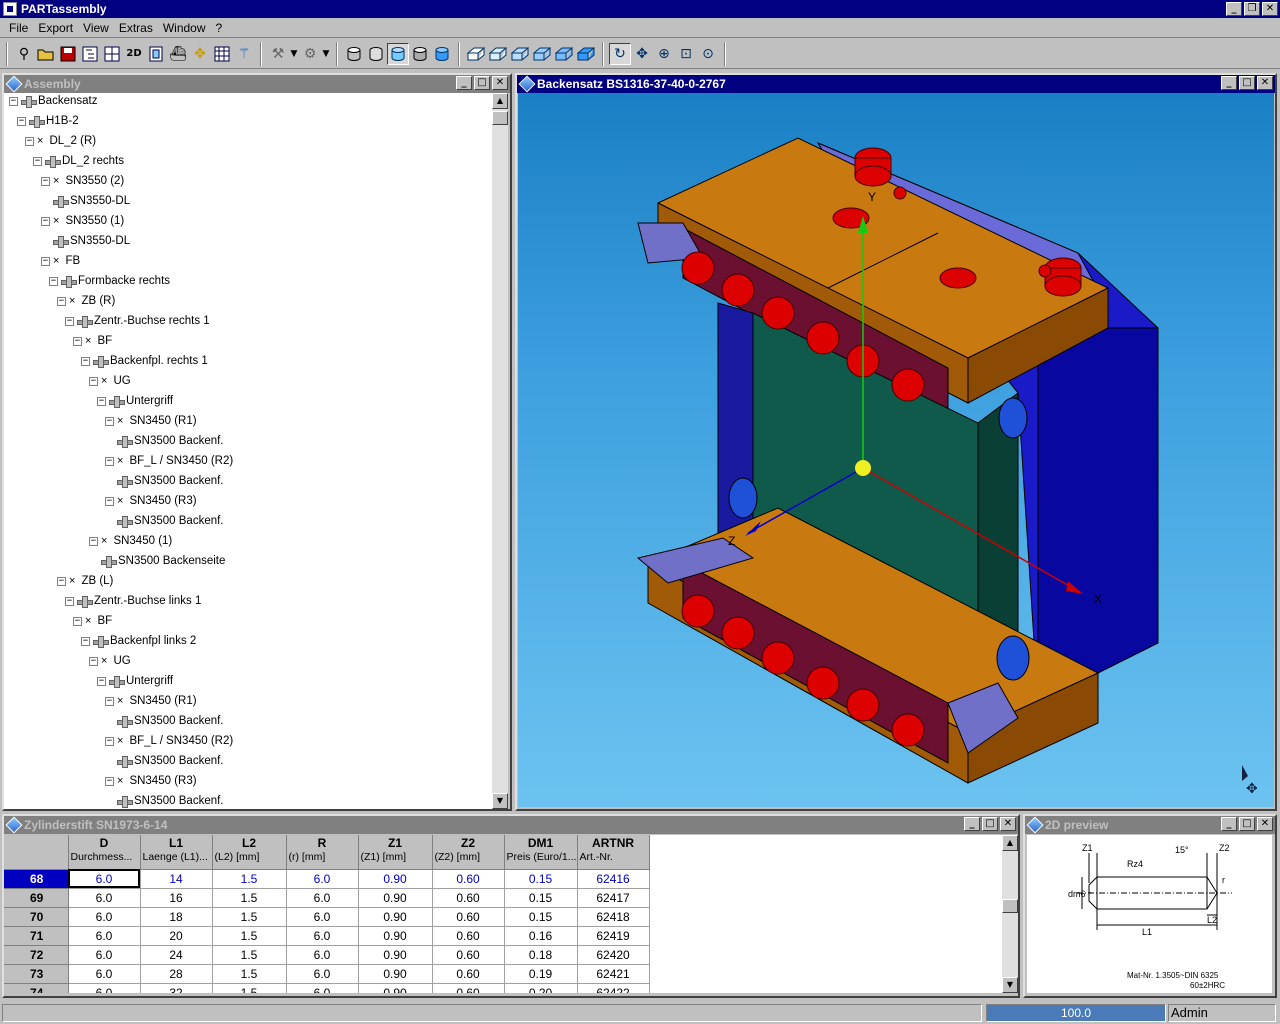 The height and width of the screenshot is (1024, 1280). Describe the element at coordinates (169, 461) in the screenshot. I see `tree-node: − × BF_L / SN3450 (R2)` at that location.